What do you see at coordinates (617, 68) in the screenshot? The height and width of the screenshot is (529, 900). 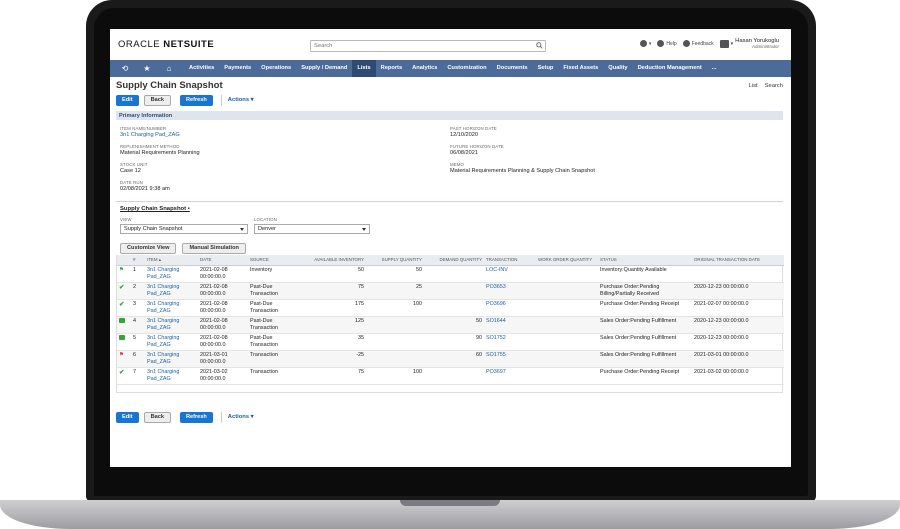 I see `nav-item-12: Quality` at bounding box center [617, 68].